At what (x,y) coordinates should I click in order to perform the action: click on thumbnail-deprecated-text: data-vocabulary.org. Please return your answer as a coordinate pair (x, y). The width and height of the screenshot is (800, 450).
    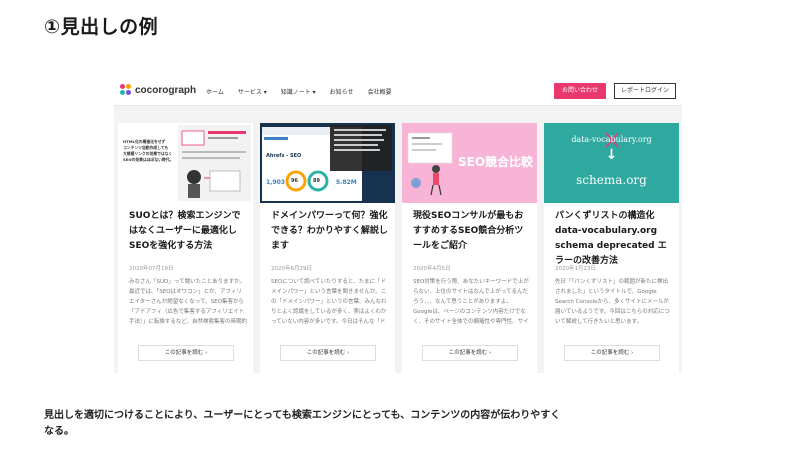
    Looking at the image, I should click on (611, 139).